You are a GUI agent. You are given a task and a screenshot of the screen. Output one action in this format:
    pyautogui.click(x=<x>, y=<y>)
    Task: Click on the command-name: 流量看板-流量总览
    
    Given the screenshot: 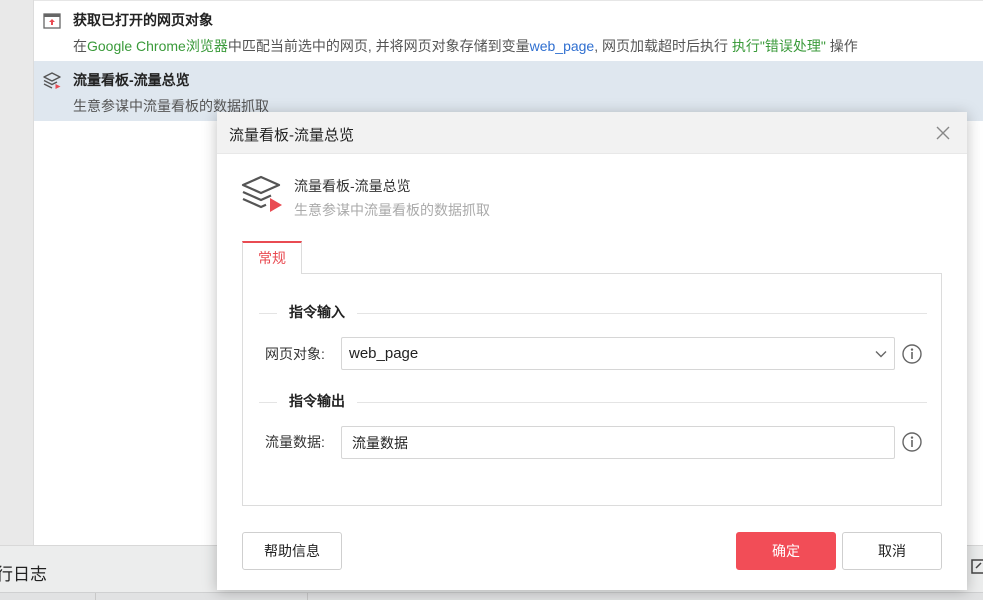 What is the action you would take?
    pyautogui.click(x=352, y=186)
    